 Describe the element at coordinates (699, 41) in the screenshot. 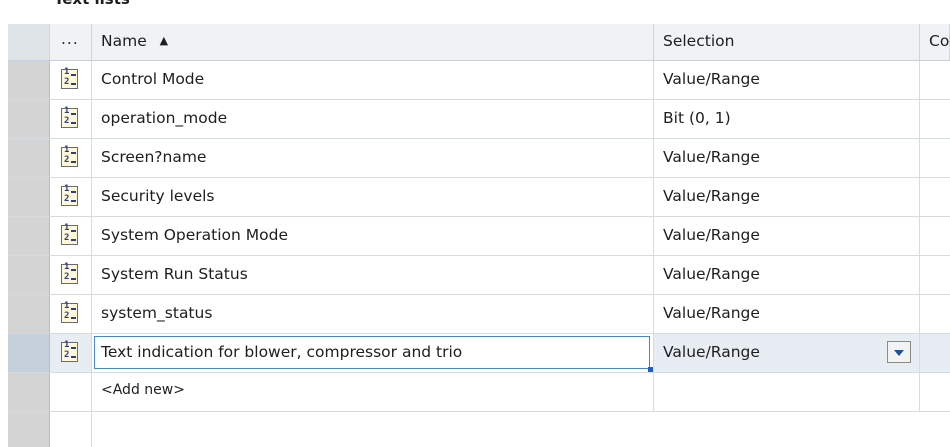

I see `header-selection-label: Selection` at that location.